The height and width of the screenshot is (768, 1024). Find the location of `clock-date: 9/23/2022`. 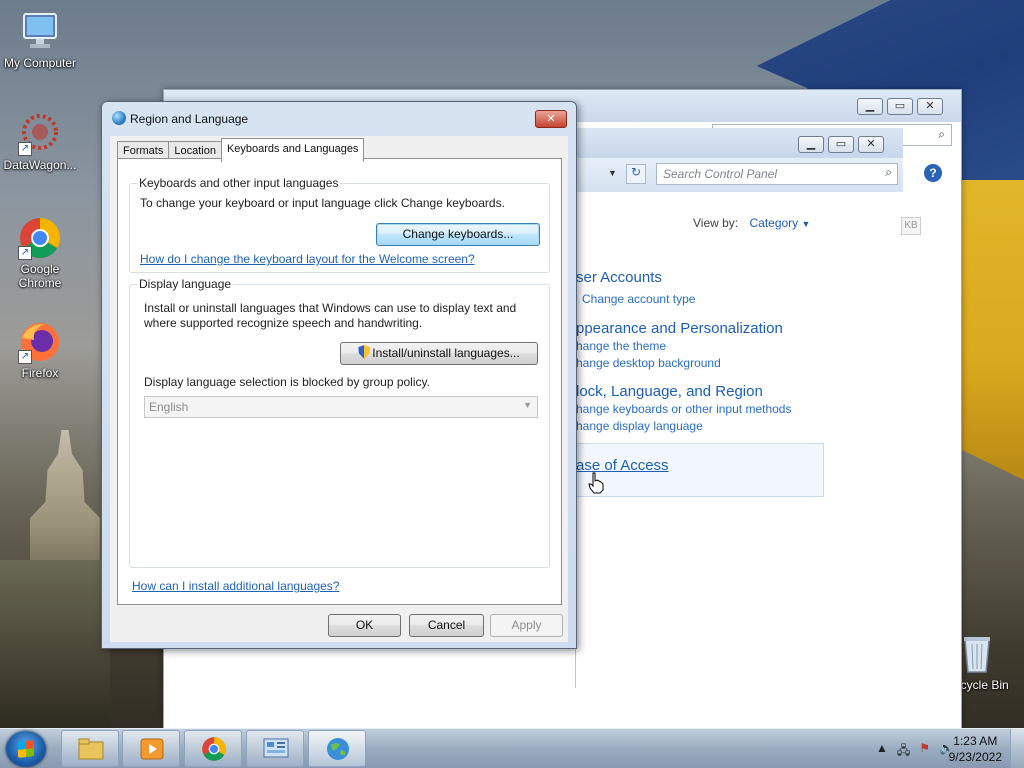

clock-date: 9/23/2022 is located at coordinates (975, 757).